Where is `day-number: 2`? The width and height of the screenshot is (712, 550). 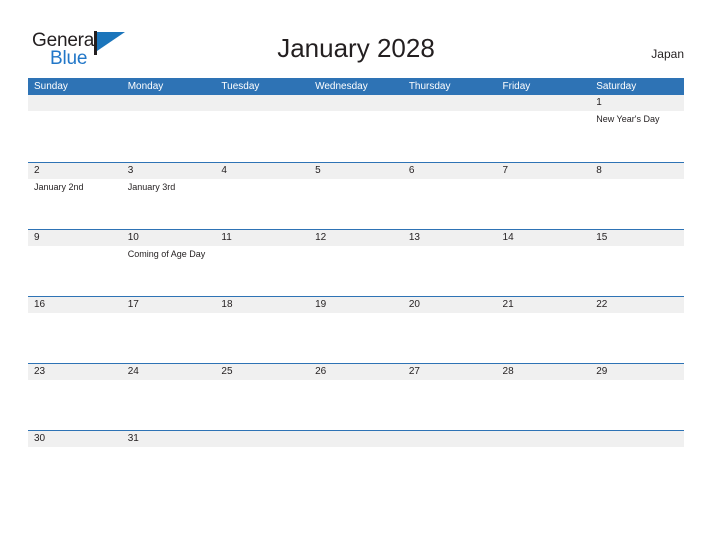 day-number: 2 is located at coordinates (37, 170).